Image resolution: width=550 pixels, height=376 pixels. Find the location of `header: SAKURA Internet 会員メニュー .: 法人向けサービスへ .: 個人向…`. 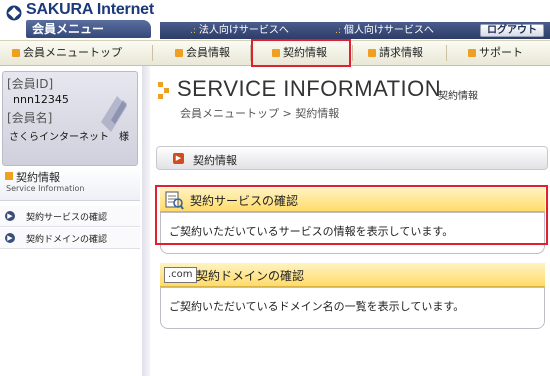

header: SAKURA Internet 会員メニュー .: 法人向けサービスへ .: 個人向… is located at coordinates (275, 20).